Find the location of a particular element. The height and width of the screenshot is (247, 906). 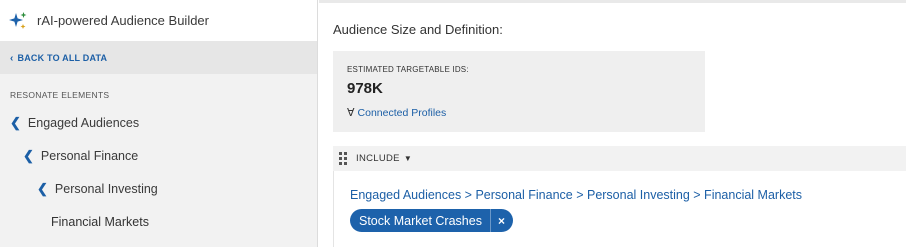

sidebar-header: rAI-powered Audience Builder is located at coordinates (158, 21).